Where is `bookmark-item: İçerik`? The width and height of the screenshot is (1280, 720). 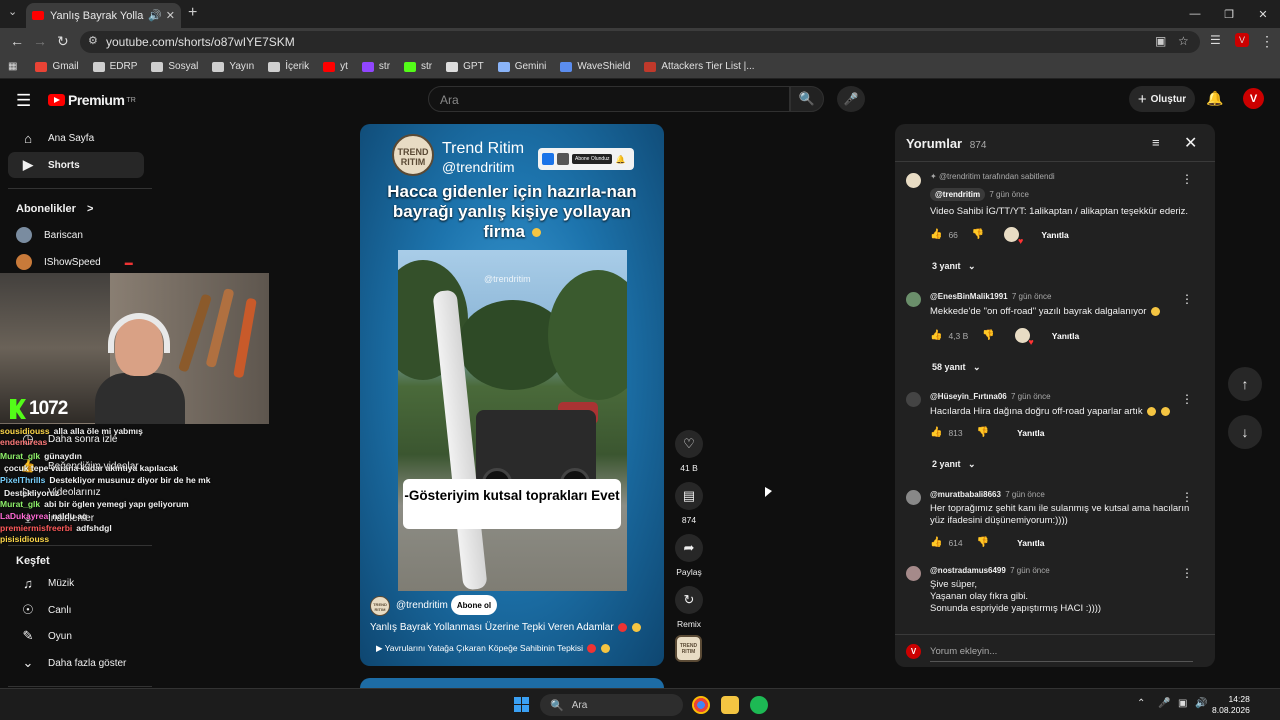
bookmark-item: İçerik is located at coordinates (288, 66).